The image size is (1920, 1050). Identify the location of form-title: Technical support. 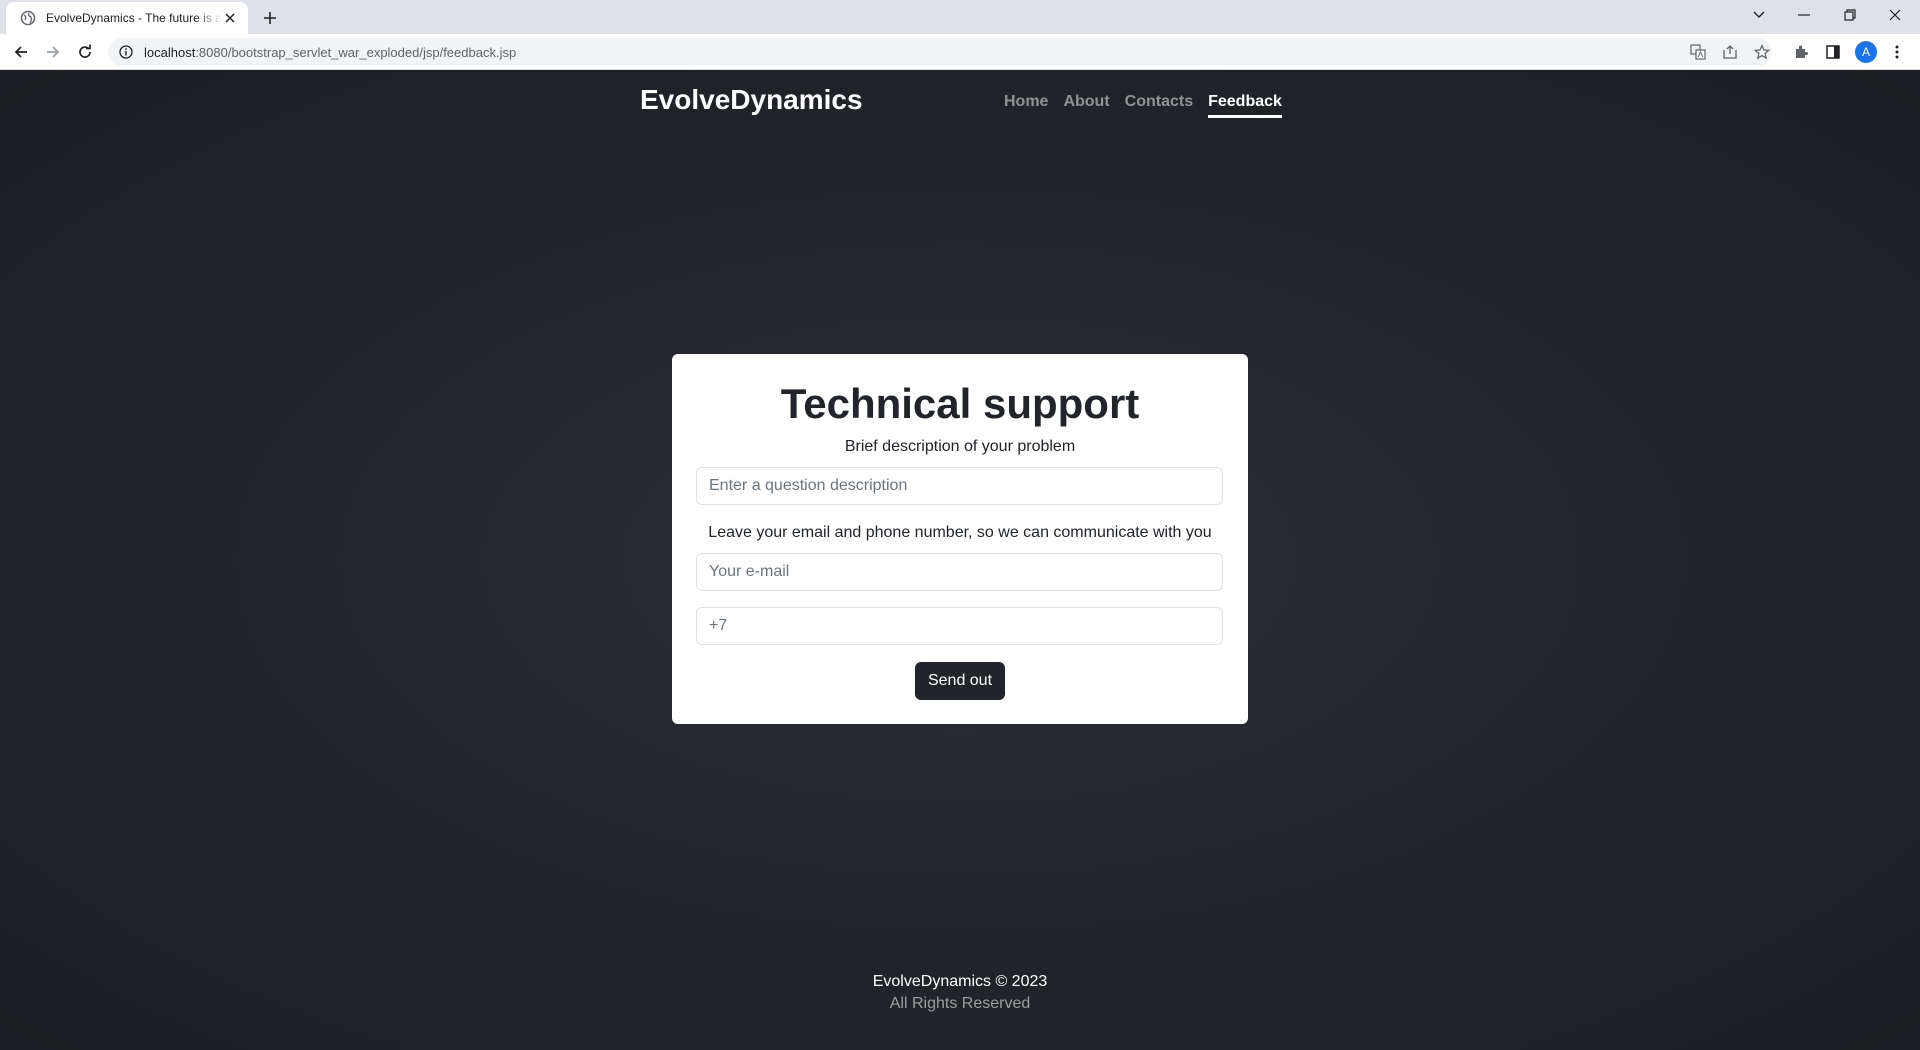
(960, 403).